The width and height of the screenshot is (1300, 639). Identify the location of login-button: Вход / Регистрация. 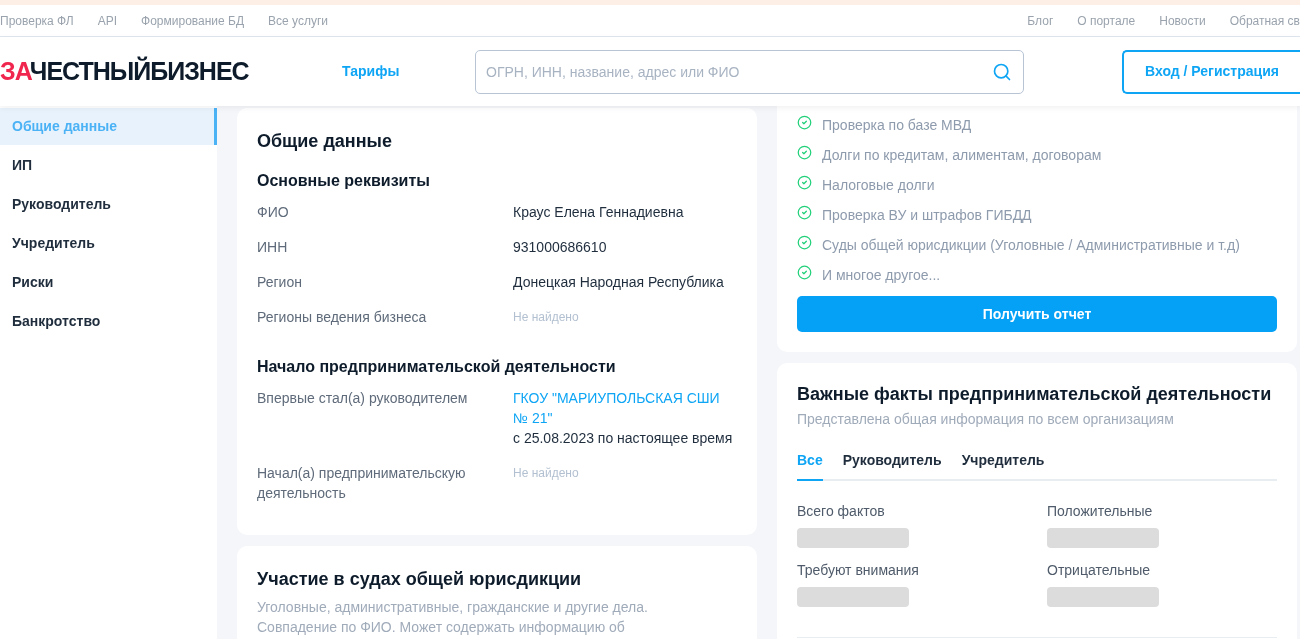
(1211, 71).